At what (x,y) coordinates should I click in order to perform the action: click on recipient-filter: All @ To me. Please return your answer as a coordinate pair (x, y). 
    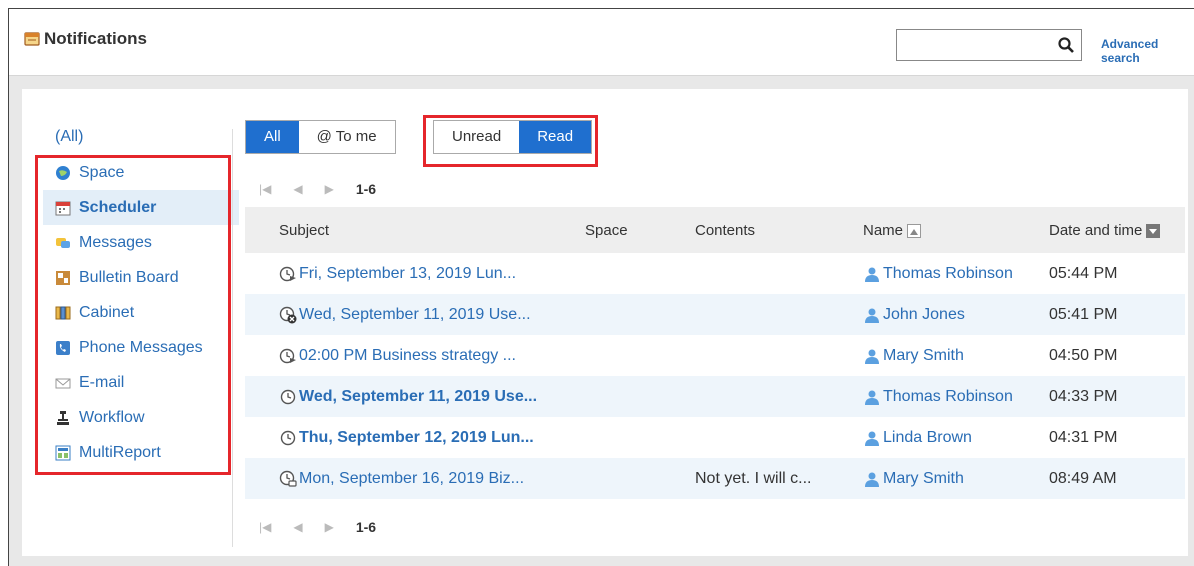
    Looking at the image, I should click on (320, 137).